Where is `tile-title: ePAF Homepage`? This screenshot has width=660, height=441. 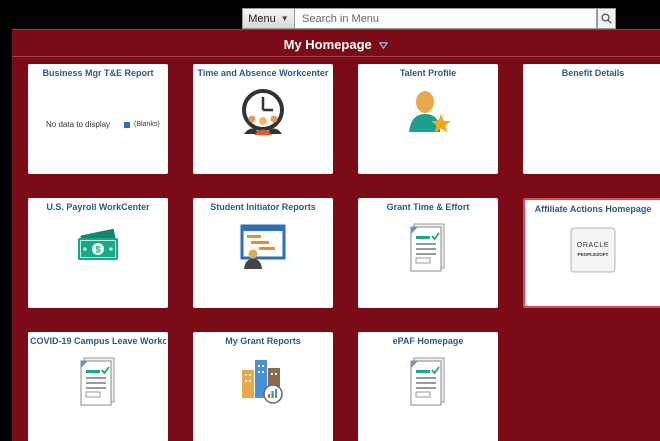 tile-title: ePAF Homepage is located at coordinates (428, 341).